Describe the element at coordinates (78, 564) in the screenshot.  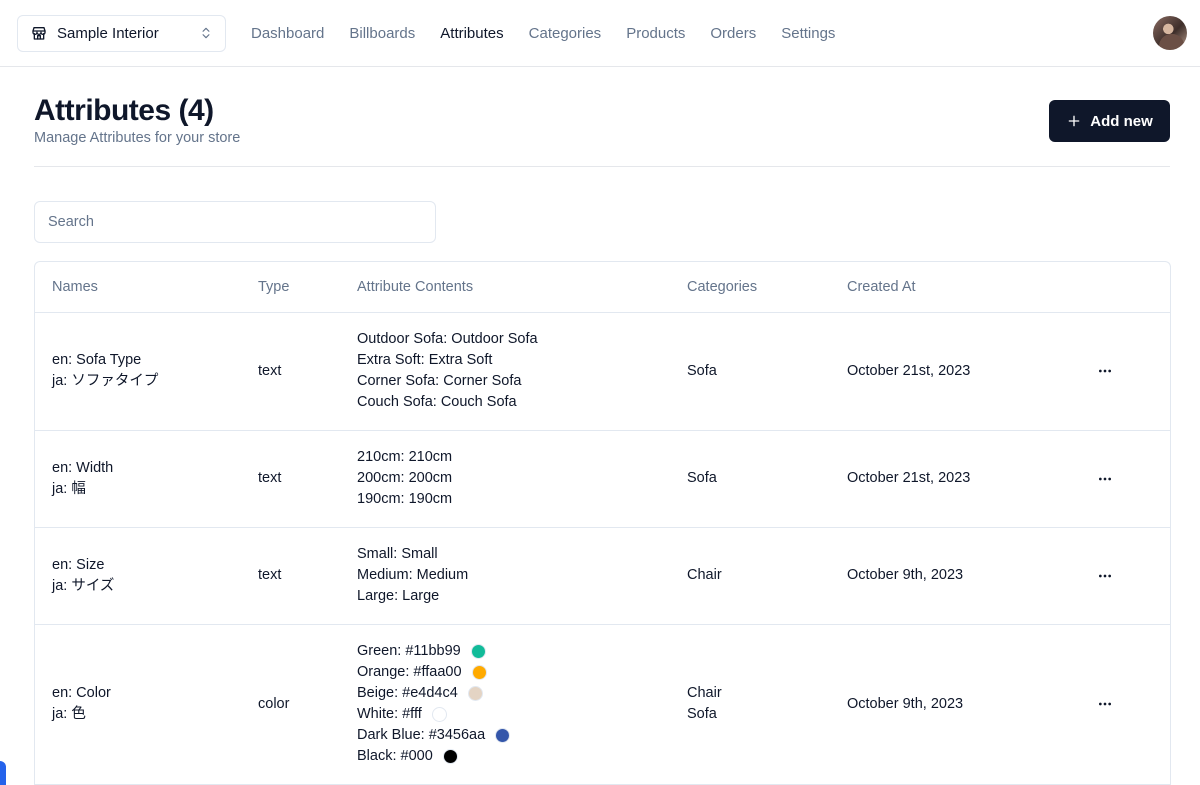
I see `name-en: en: Size` at that location.